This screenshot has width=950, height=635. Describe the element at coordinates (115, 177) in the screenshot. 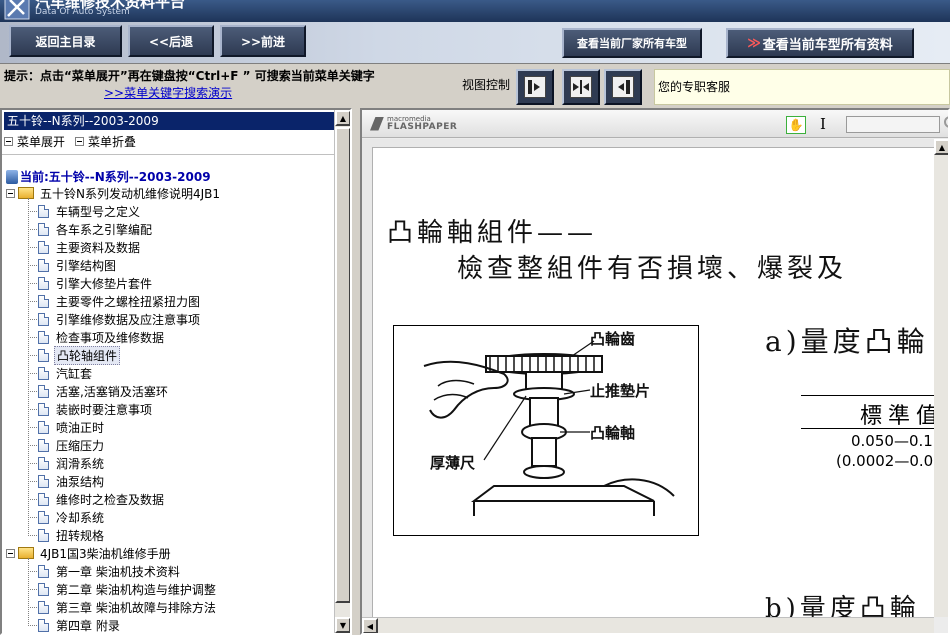

I see `current-vehicle-label: 当前:五十铃--N系列--2003-2009` at that location.